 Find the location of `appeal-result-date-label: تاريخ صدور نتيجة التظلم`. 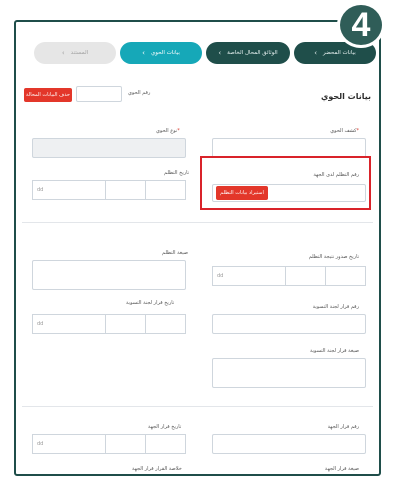

appeal-result-date-label: تاريخ صدور نتيجة التظلم is located at coordinates (333, 257).